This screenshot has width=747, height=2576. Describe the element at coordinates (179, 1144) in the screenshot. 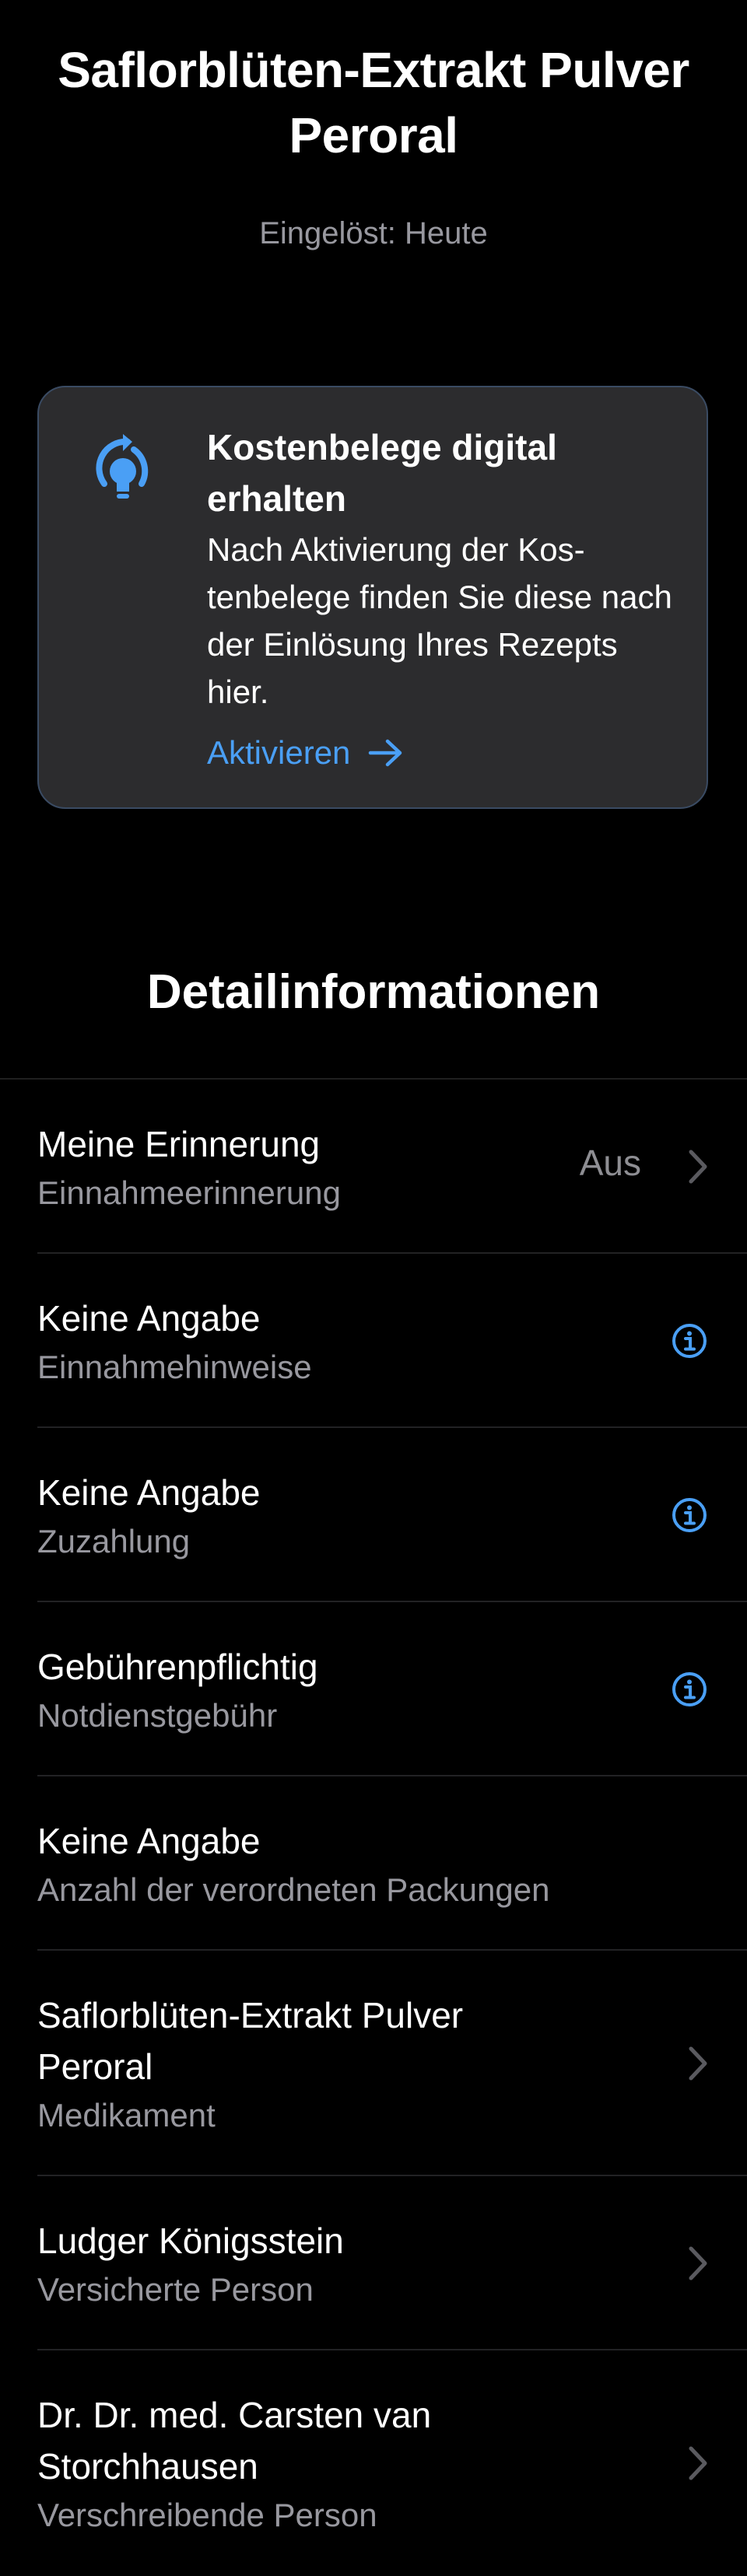

I see `row-main-text: Meine Erinnerung` at that location.